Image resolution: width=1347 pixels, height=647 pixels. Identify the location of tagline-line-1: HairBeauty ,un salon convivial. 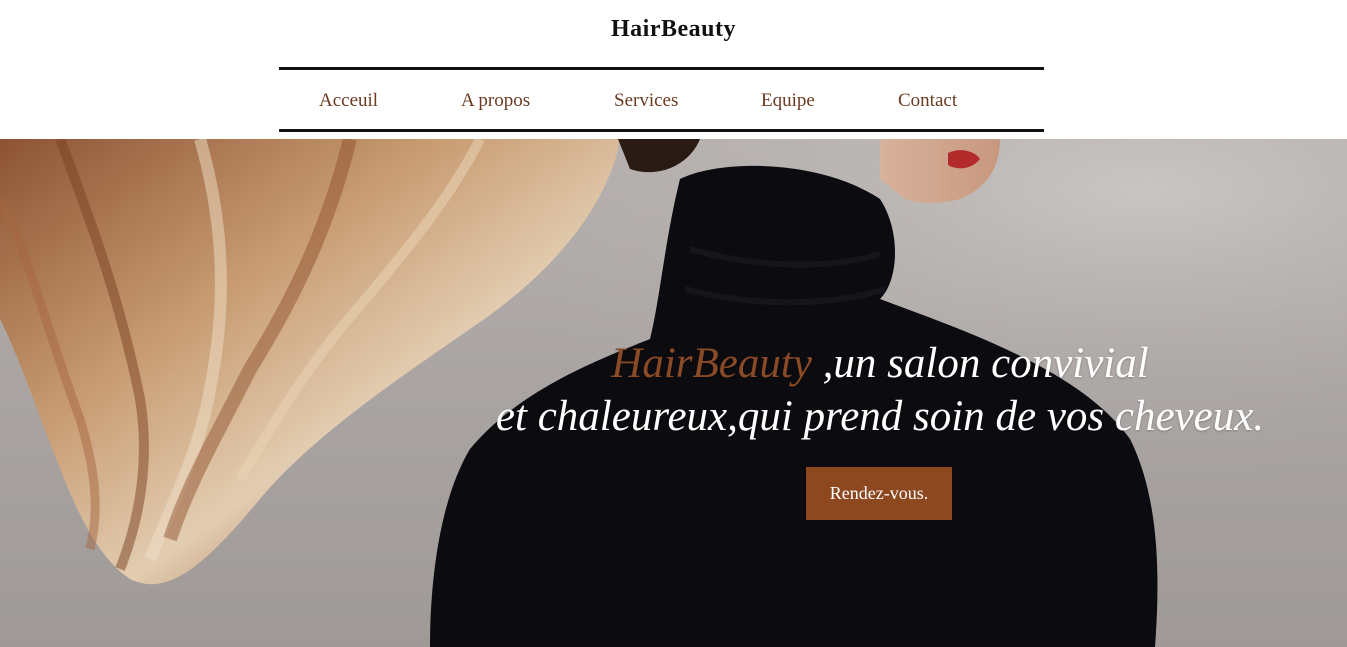
(880, 363).